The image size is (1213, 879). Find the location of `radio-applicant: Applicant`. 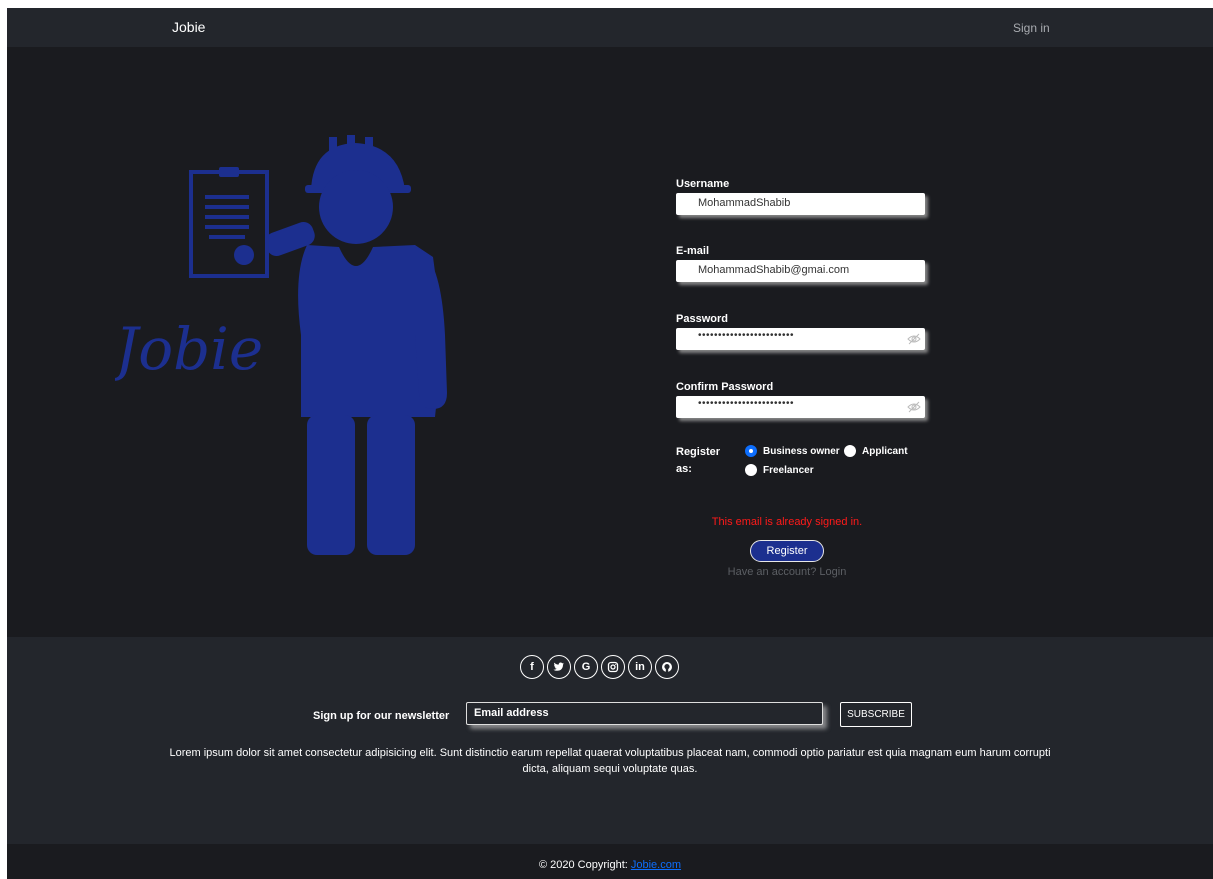

radio-applicant: Applicant is located at coordinates (876, 451).